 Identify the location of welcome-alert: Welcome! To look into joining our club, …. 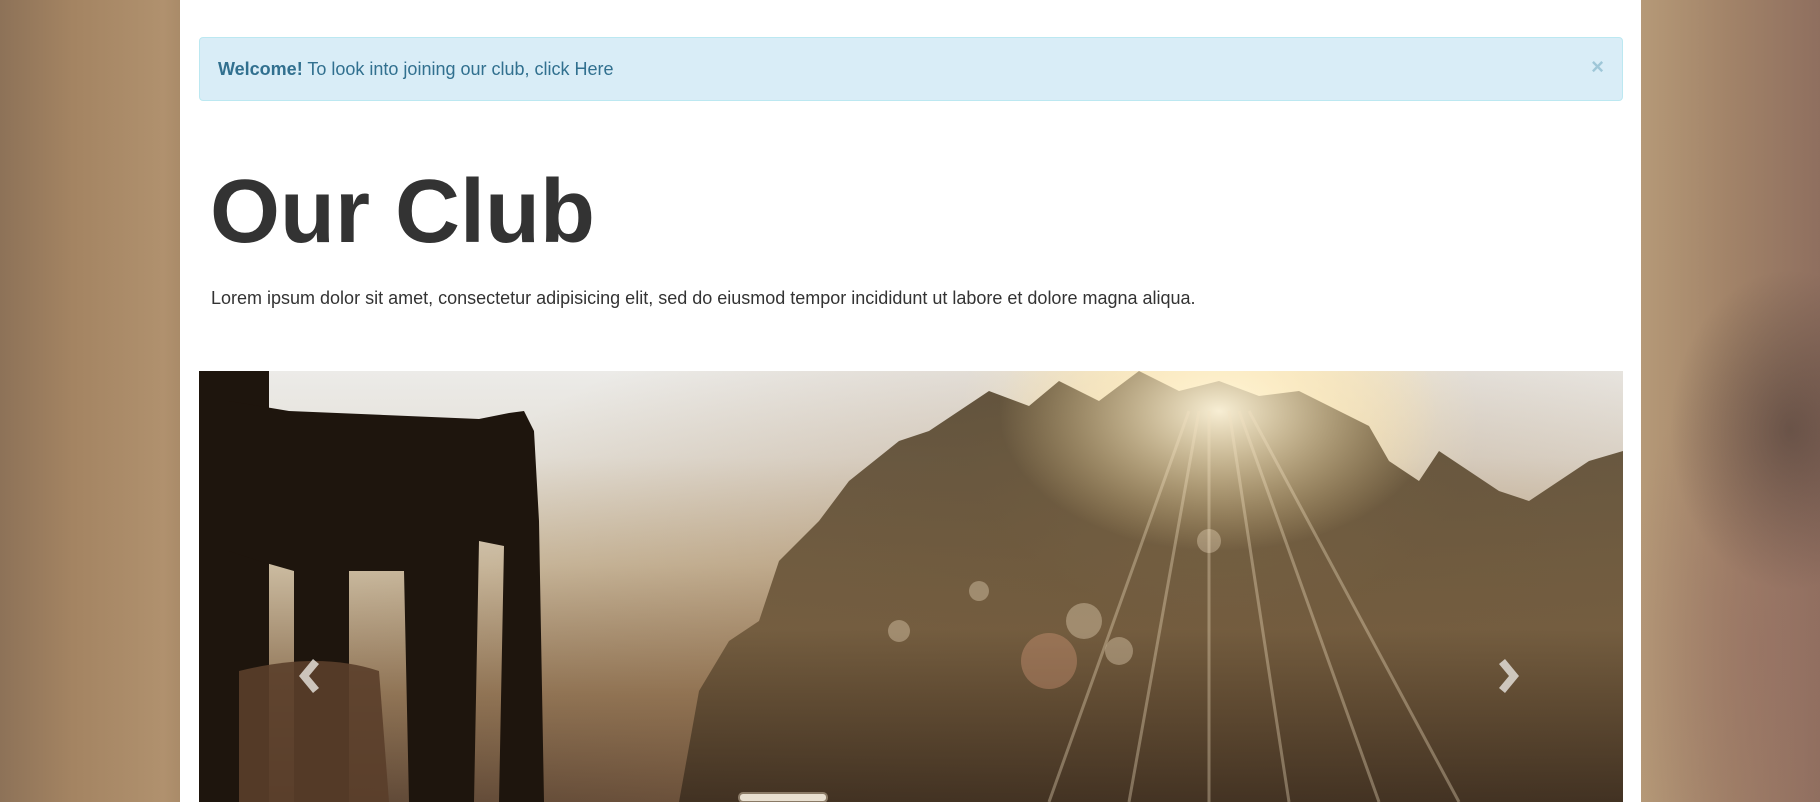
(911, 69).